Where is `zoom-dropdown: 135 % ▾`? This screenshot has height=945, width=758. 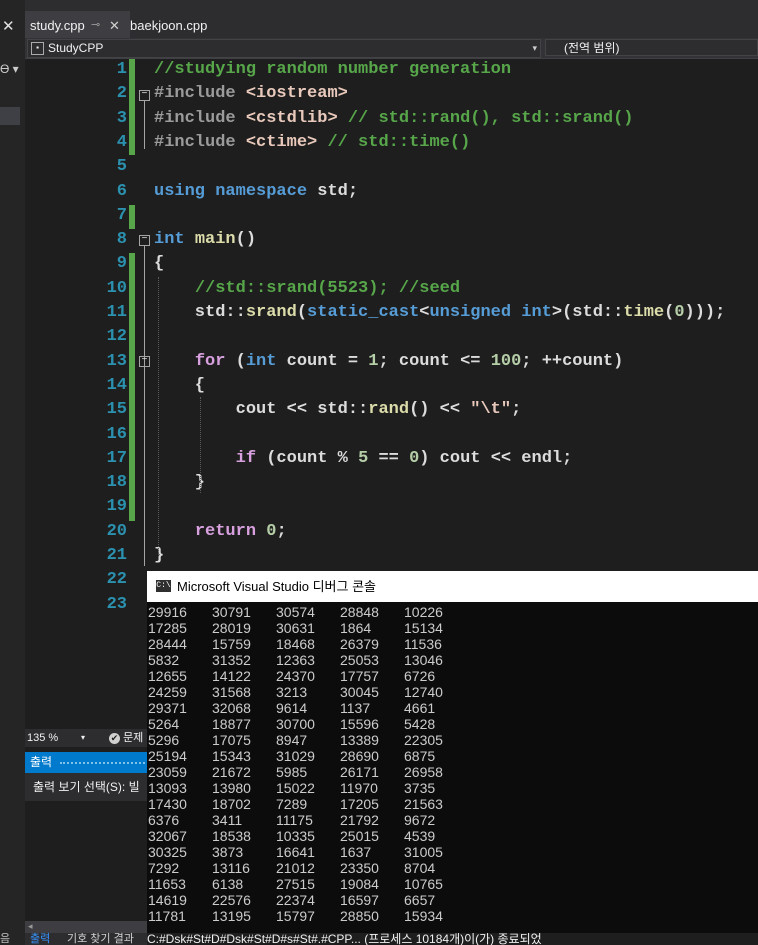 zoom-dropdown: 135 % ▾ is located at coordinates (56, 738).